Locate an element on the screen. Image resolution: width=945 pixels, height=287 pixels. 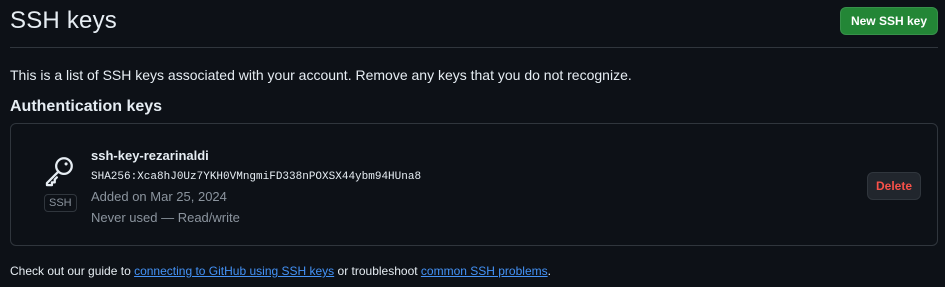
section-title-authentication-keys: Authentication keys is located at coordinates (86, 106).